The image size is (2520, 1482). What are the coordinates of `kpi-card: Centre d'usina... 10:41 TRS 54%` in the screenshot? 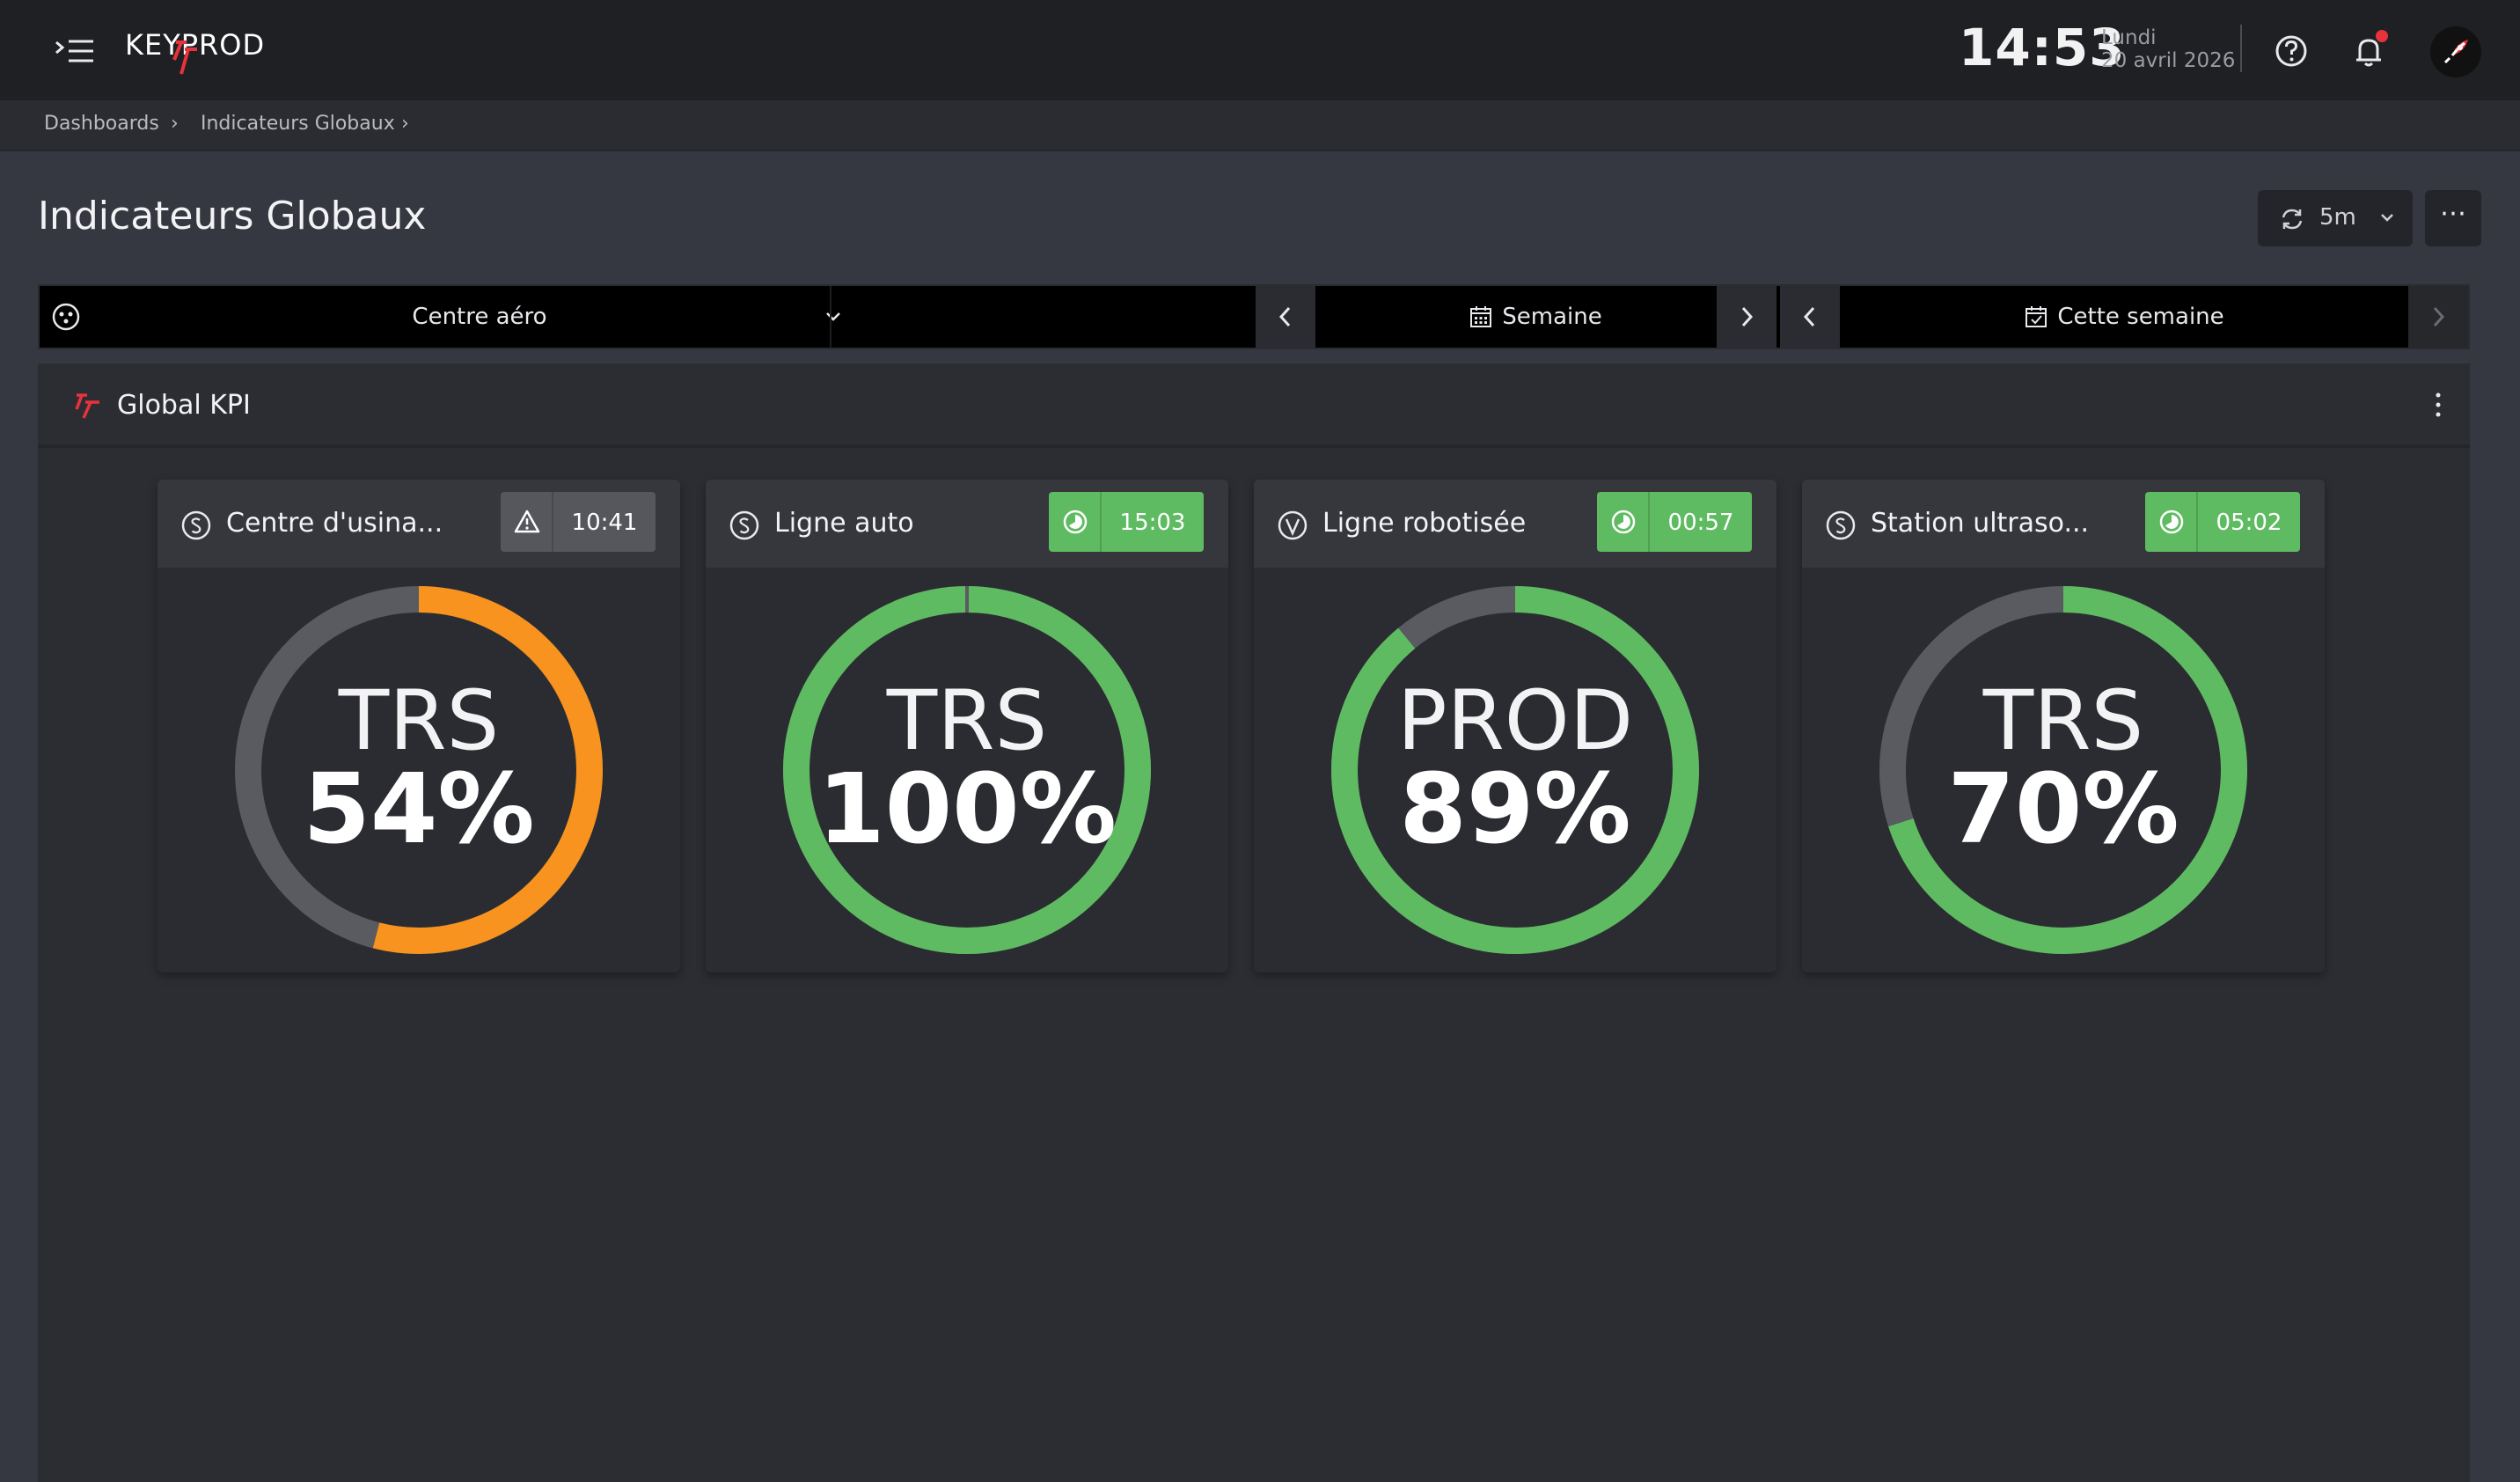 It's located at (419, 726).